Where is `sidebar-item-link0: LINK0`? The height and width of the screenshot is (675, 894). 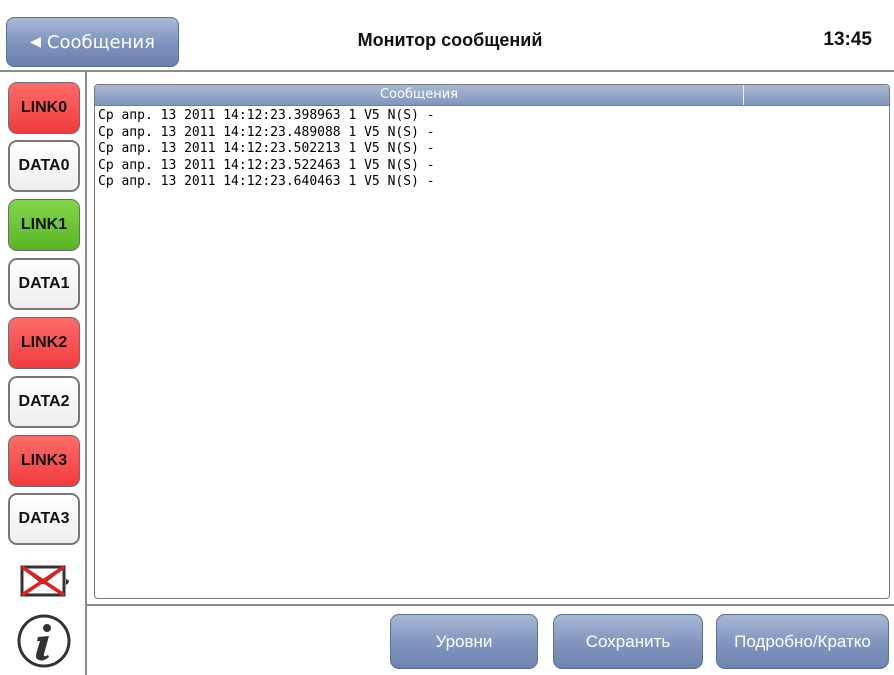 sidebar-item-link0: LINK0 is located at coordinates (44, 108).